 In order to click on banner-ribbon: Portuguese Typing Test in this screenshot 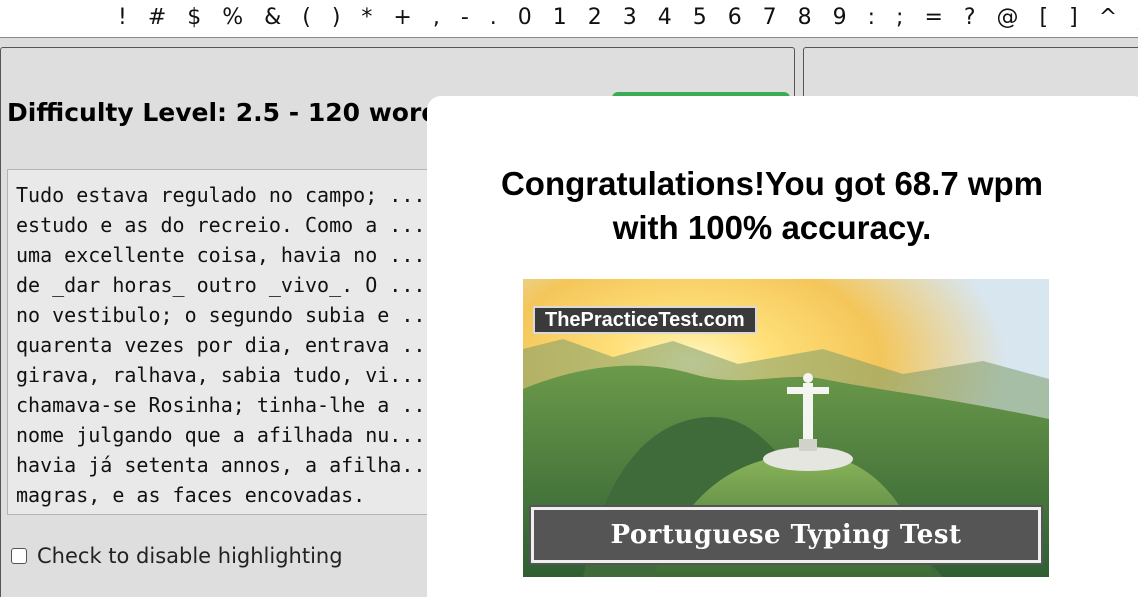, I will do `click(786, 535)`.